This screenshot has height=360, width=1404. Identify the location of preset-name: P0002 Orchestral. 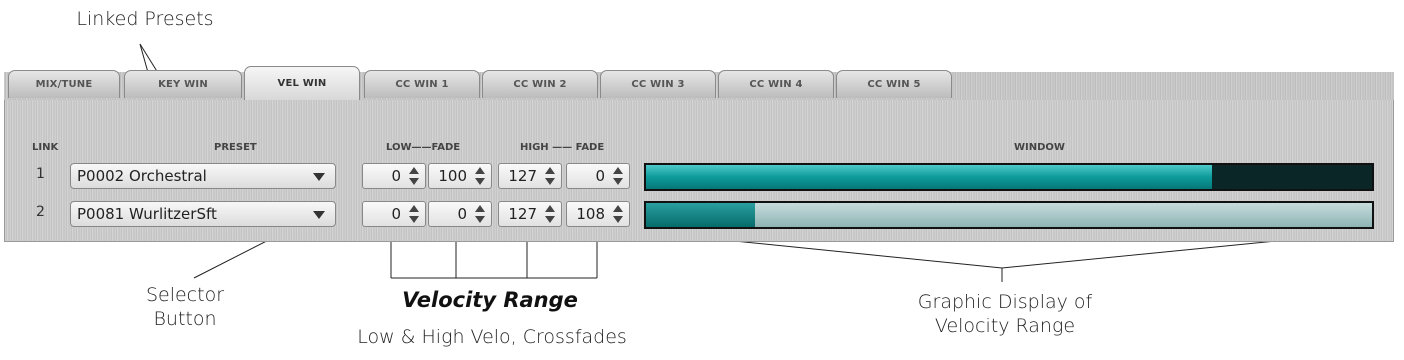
(142, 176).